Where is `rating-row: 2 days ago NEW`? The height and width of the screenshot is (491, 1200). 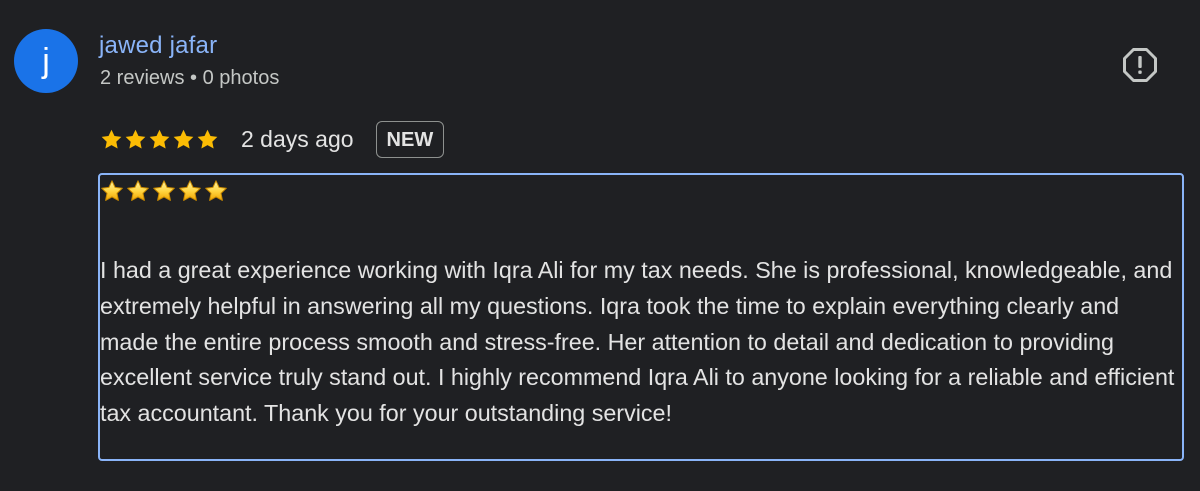
rating-row: 2 days ago NEW is located at coordinates (272, 139).